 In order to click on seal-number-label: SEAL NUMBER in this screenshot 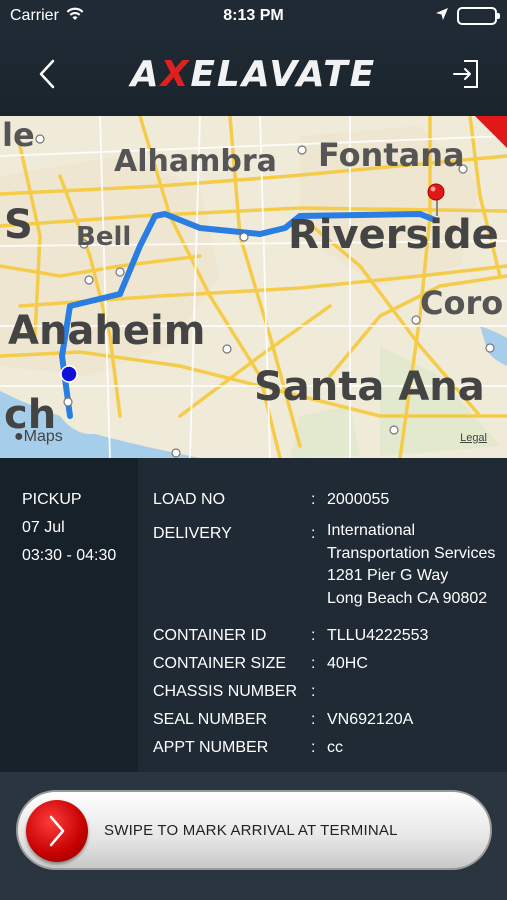, I will do `click(210, 719)`.